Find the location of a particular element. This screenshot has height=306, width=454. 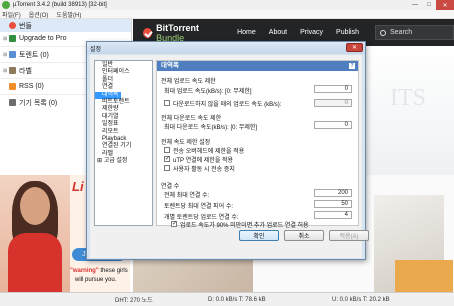

ad-logo: Li is located at coordinates (78, 186).